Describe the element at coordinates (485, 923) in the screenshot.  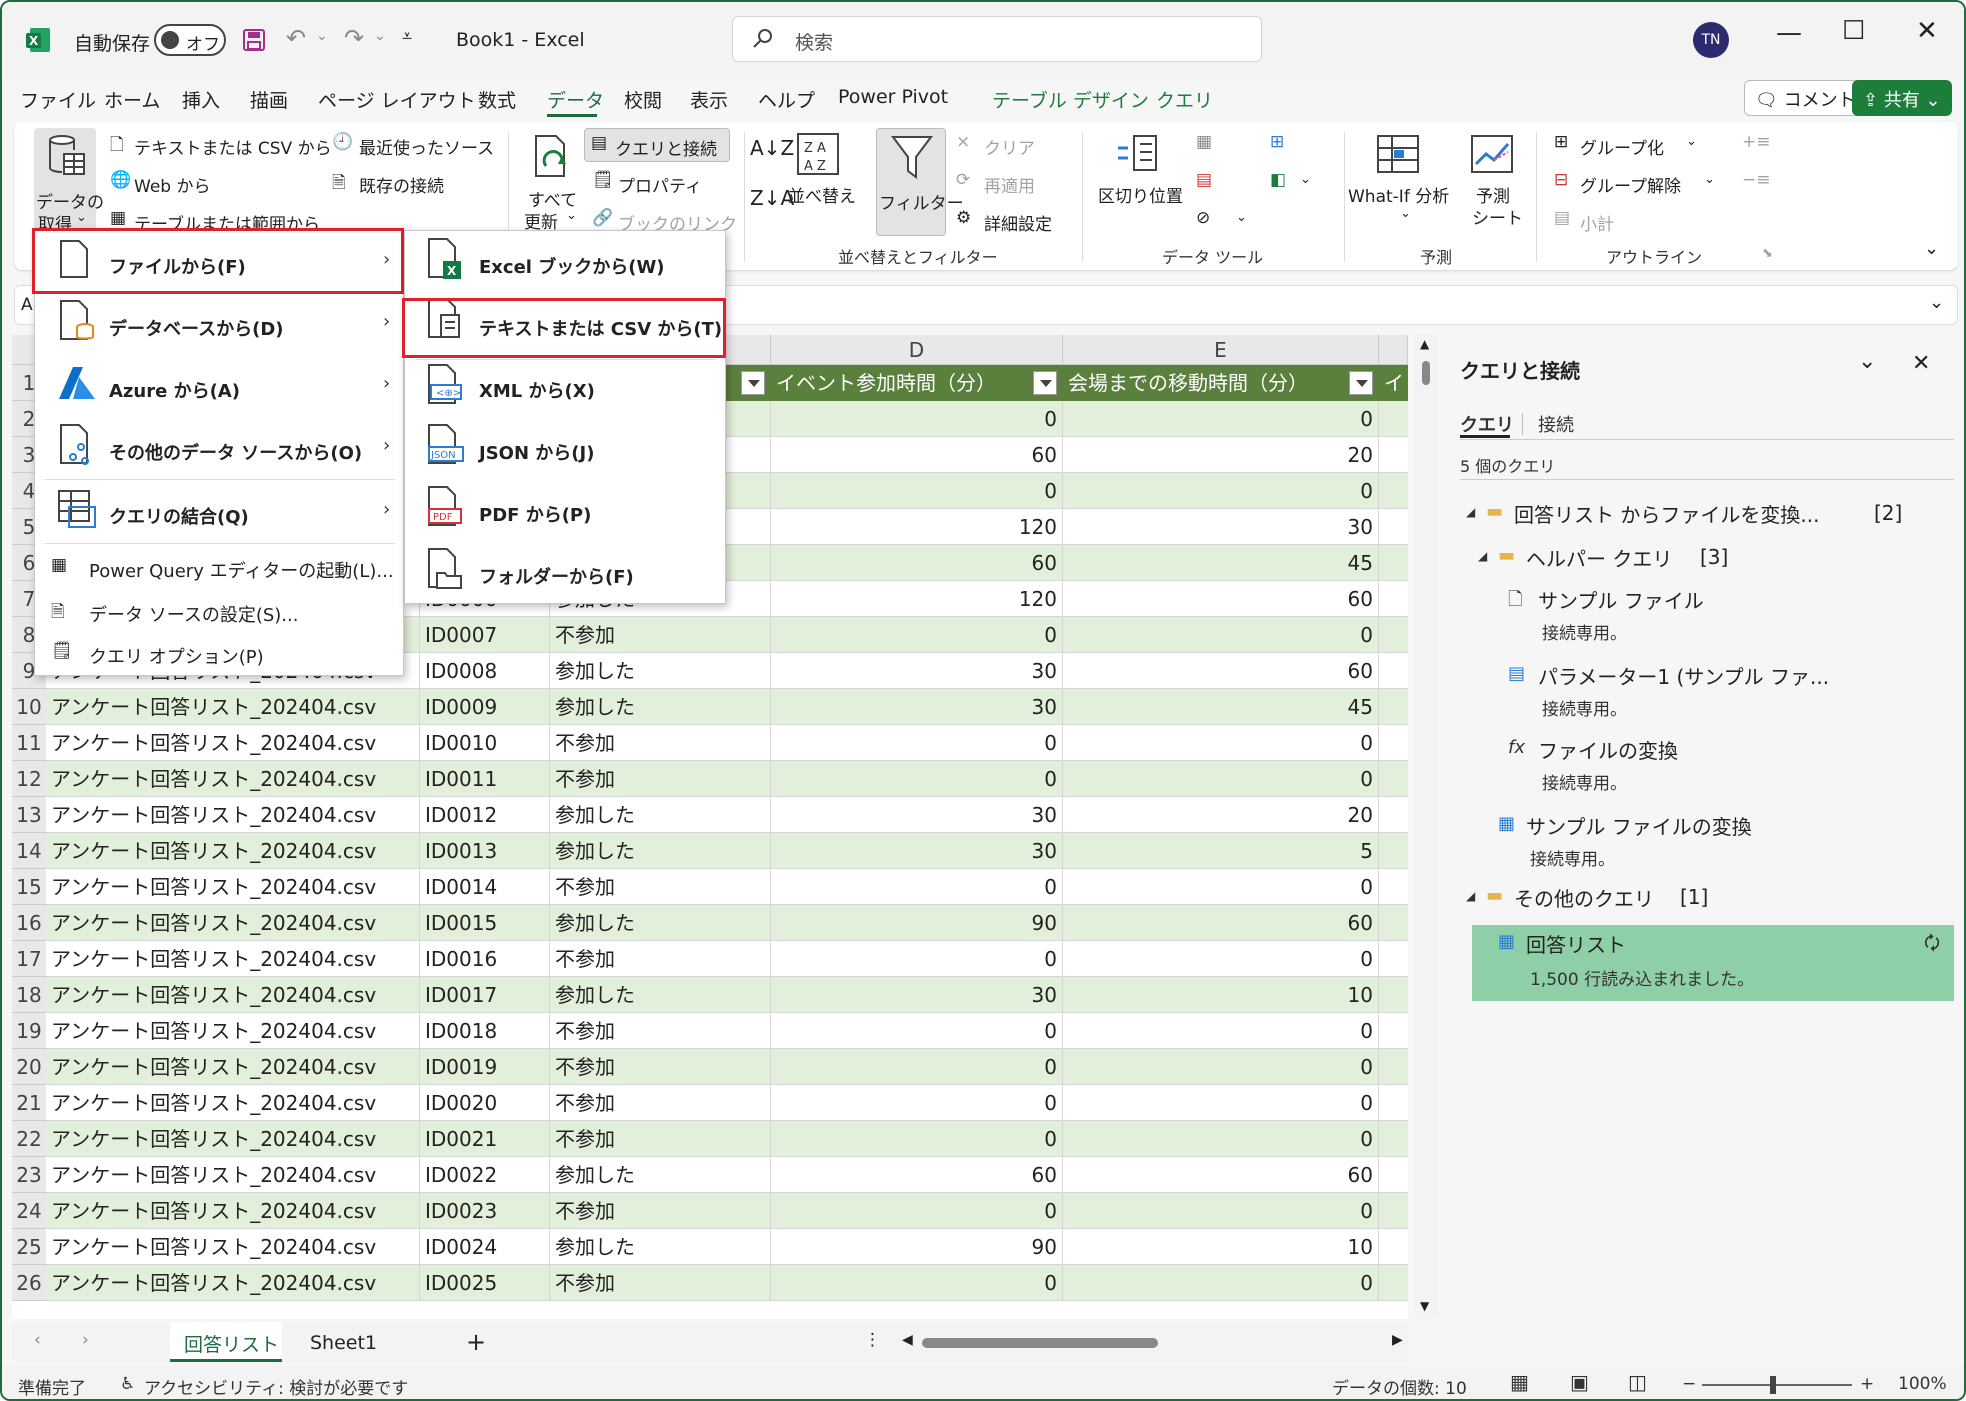
I see `table-cell: ID0015` at that location.